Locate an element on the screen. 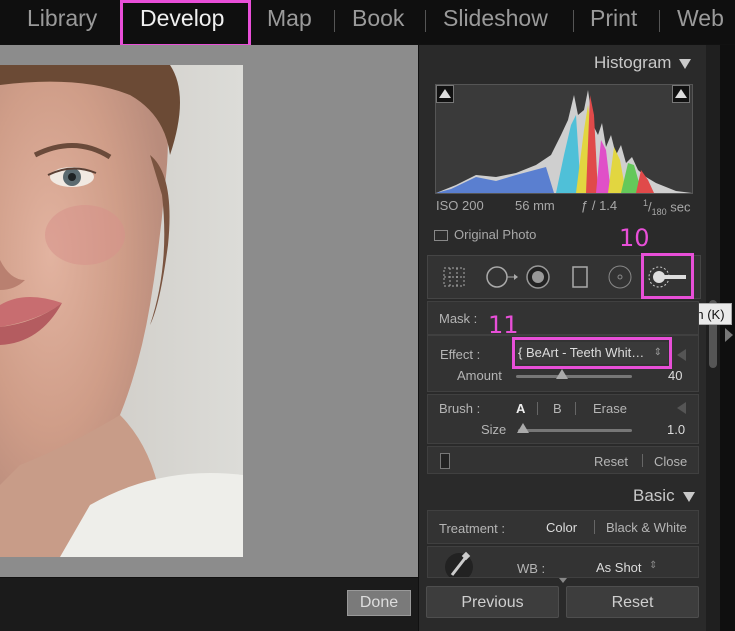 This screenshot has width=735, height=631. annotation-box-develop is located at coordinates (185, 23).